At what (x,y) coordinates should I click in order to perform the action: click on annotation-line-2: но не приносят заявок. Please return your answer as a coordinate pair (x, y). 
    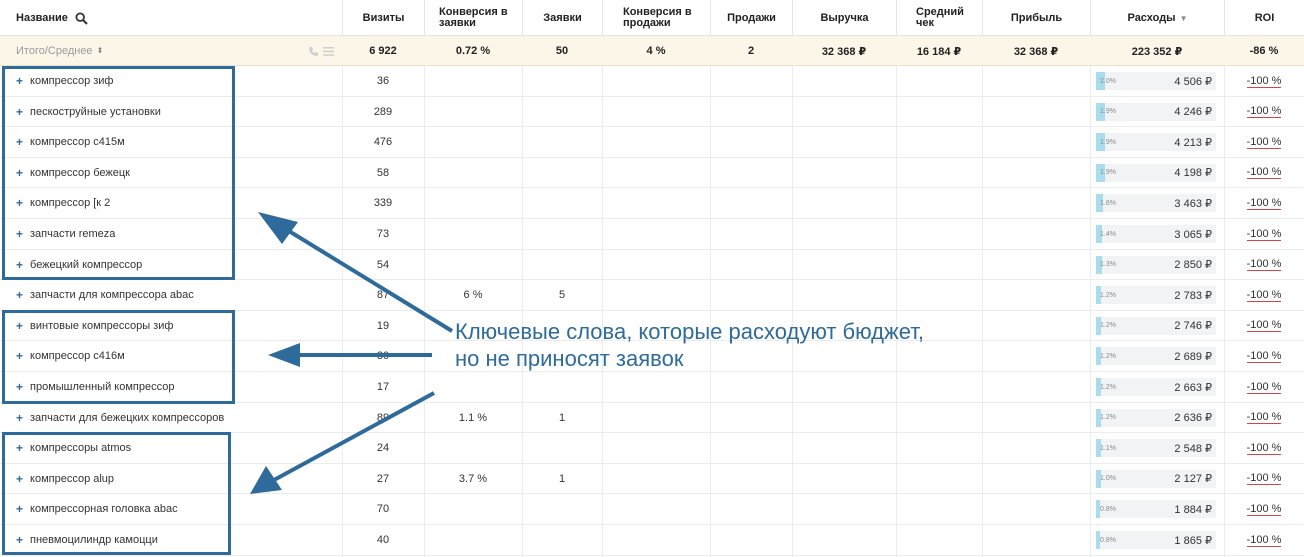
    Looking at the image, I should click on (569, 358).